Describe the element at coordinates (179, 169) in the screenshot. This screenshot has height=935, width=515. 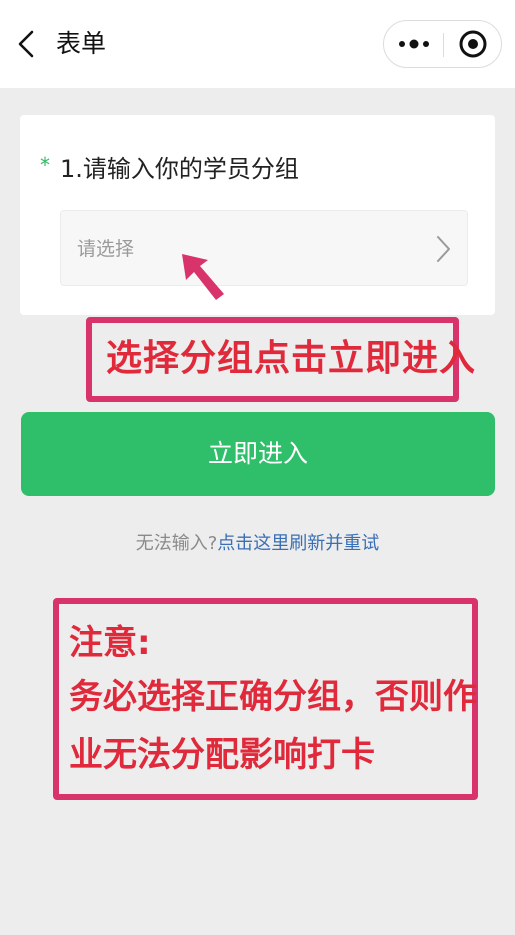
I see `field-label: 1.请输入你的学员分组` at that location.